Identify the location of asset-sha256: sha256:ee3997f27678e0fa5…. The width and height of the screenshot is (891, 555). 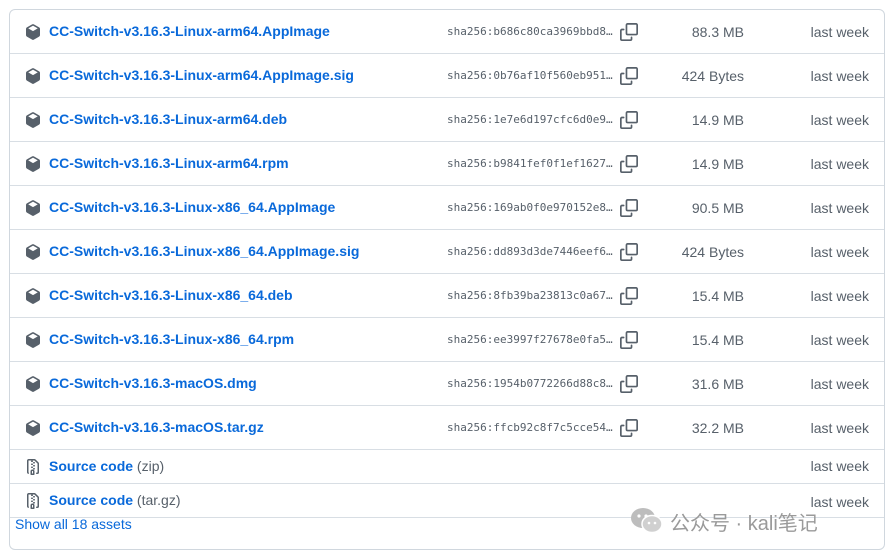
(530, 339).